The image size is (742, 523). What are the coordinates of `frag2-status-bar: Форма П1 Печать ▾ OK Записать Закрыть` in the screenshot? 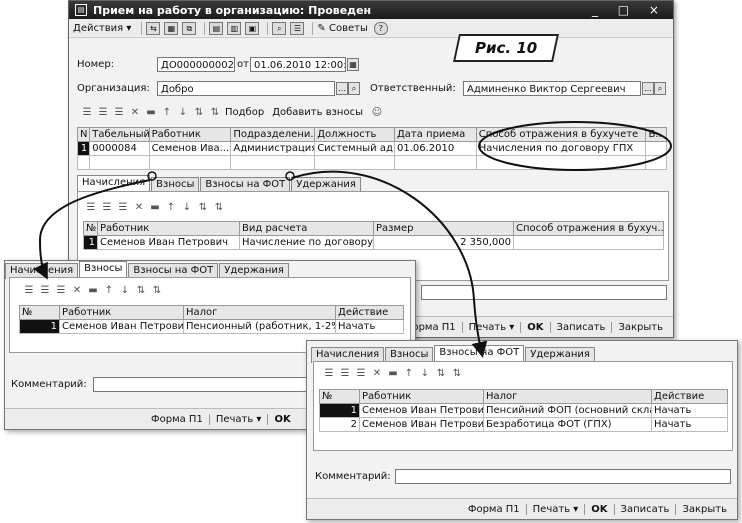 It's located at (522, 508).